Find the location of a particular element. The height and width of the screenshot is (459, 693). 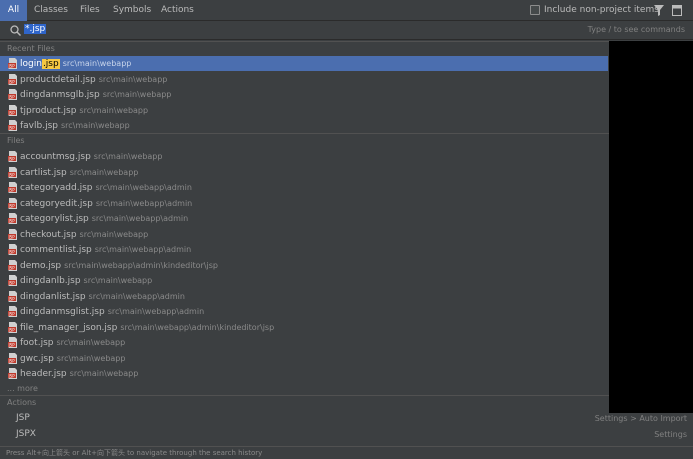

file-name: commentlist.jsp src\main\webapp\admin is located at coordinates (105, 250).